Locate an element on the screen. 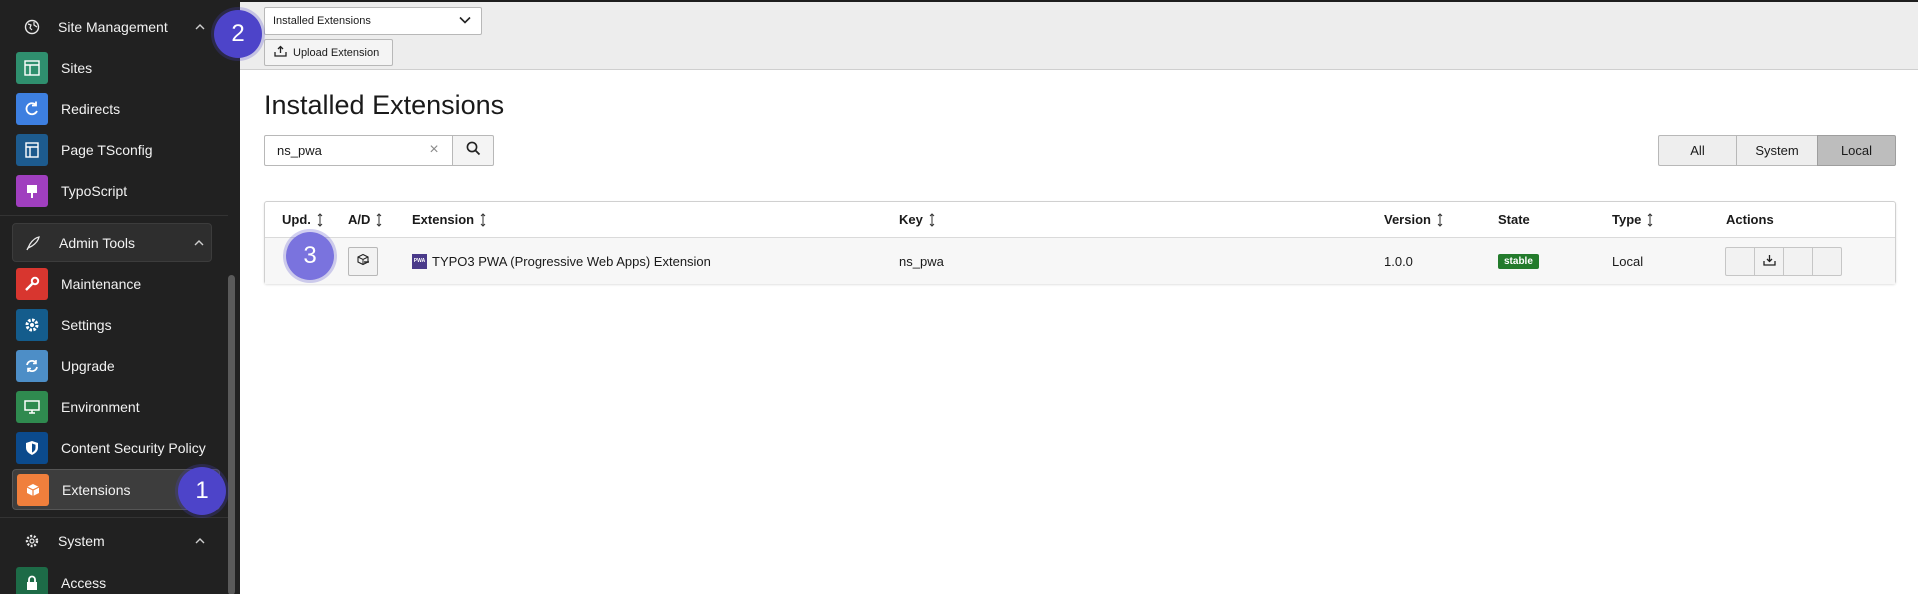  group-site-management: Site Management is located at coordinates (112, 26).